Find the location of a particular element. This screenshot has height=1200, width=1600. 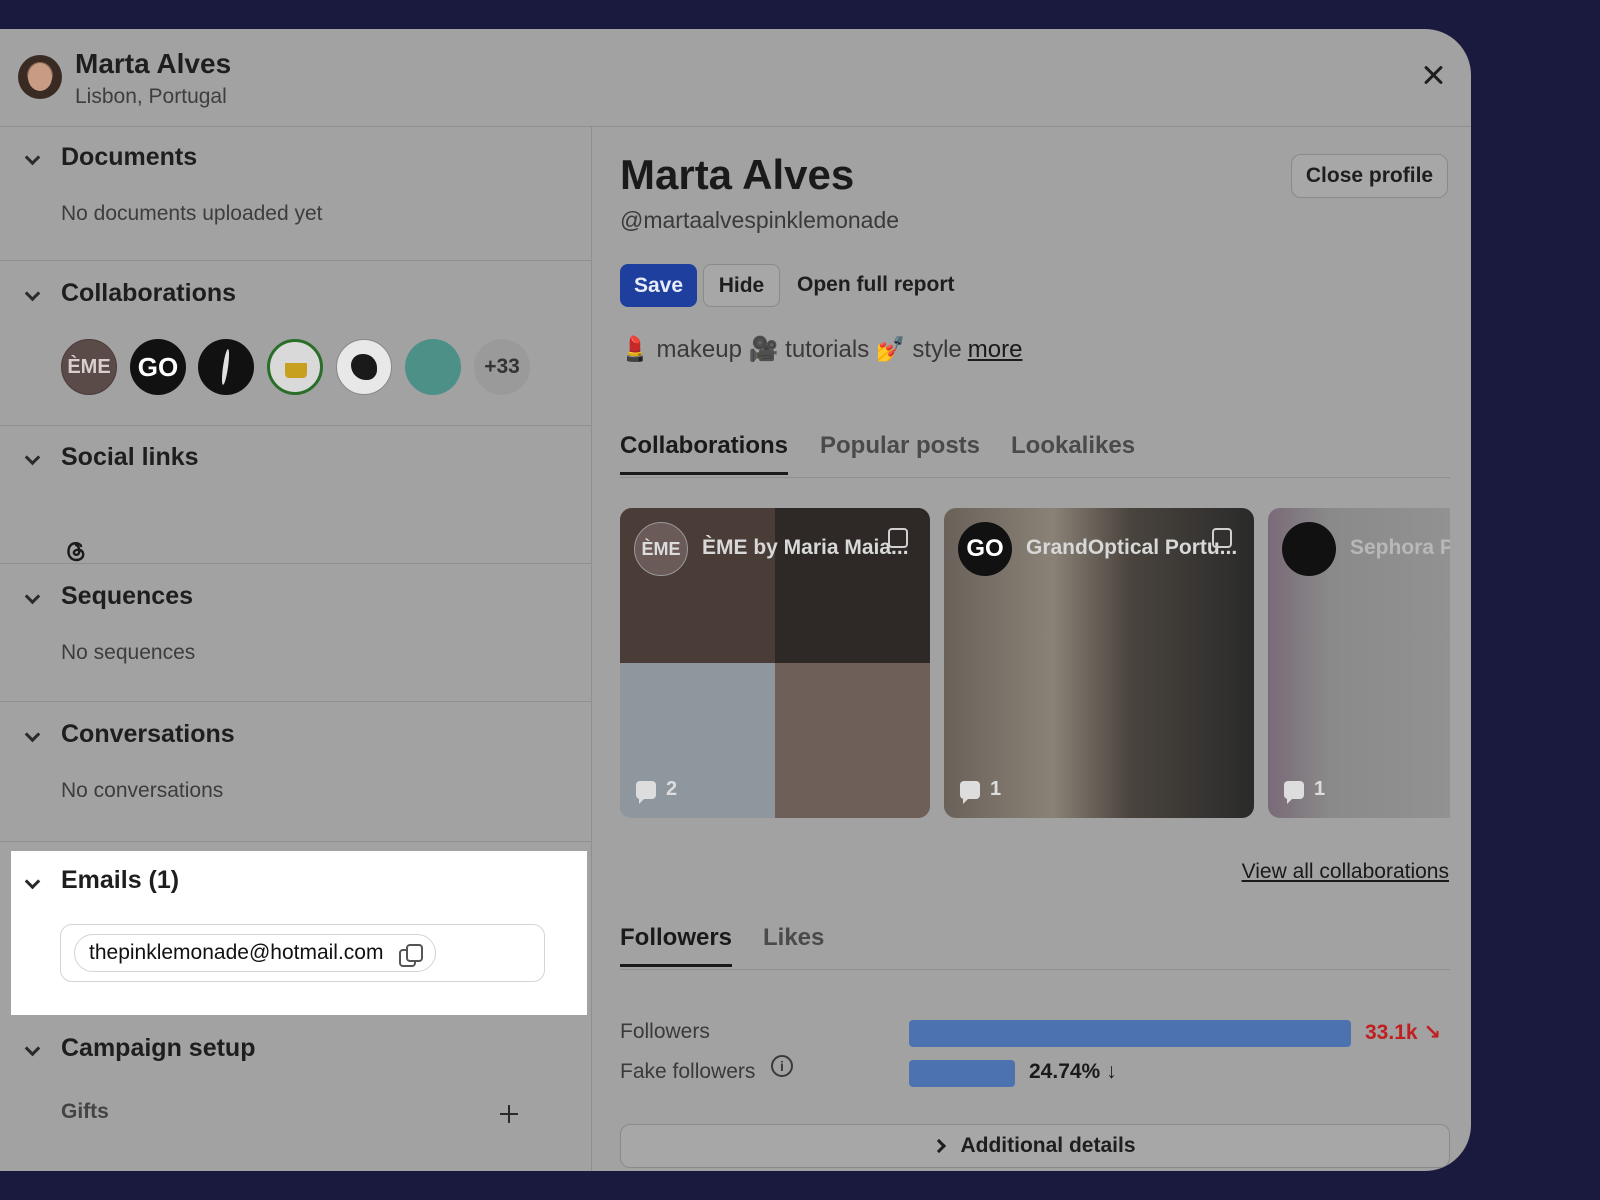

info-icon: i is located at coordinates (782, 1066).